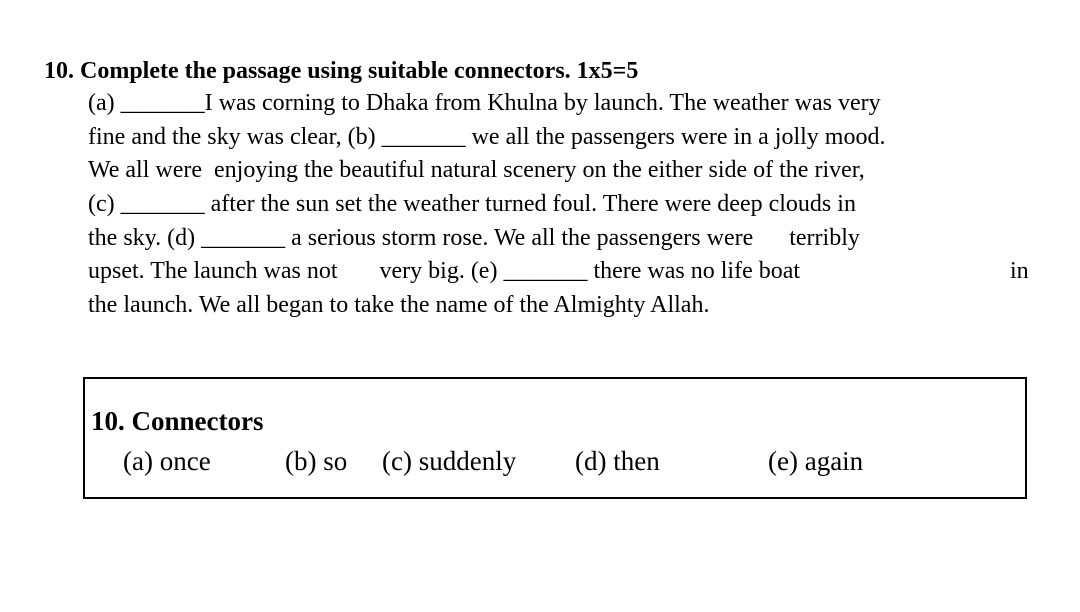 The width and height of the screenshot is (1080, 612). I want to click on answer-item: (d) then, so click(617, 461).